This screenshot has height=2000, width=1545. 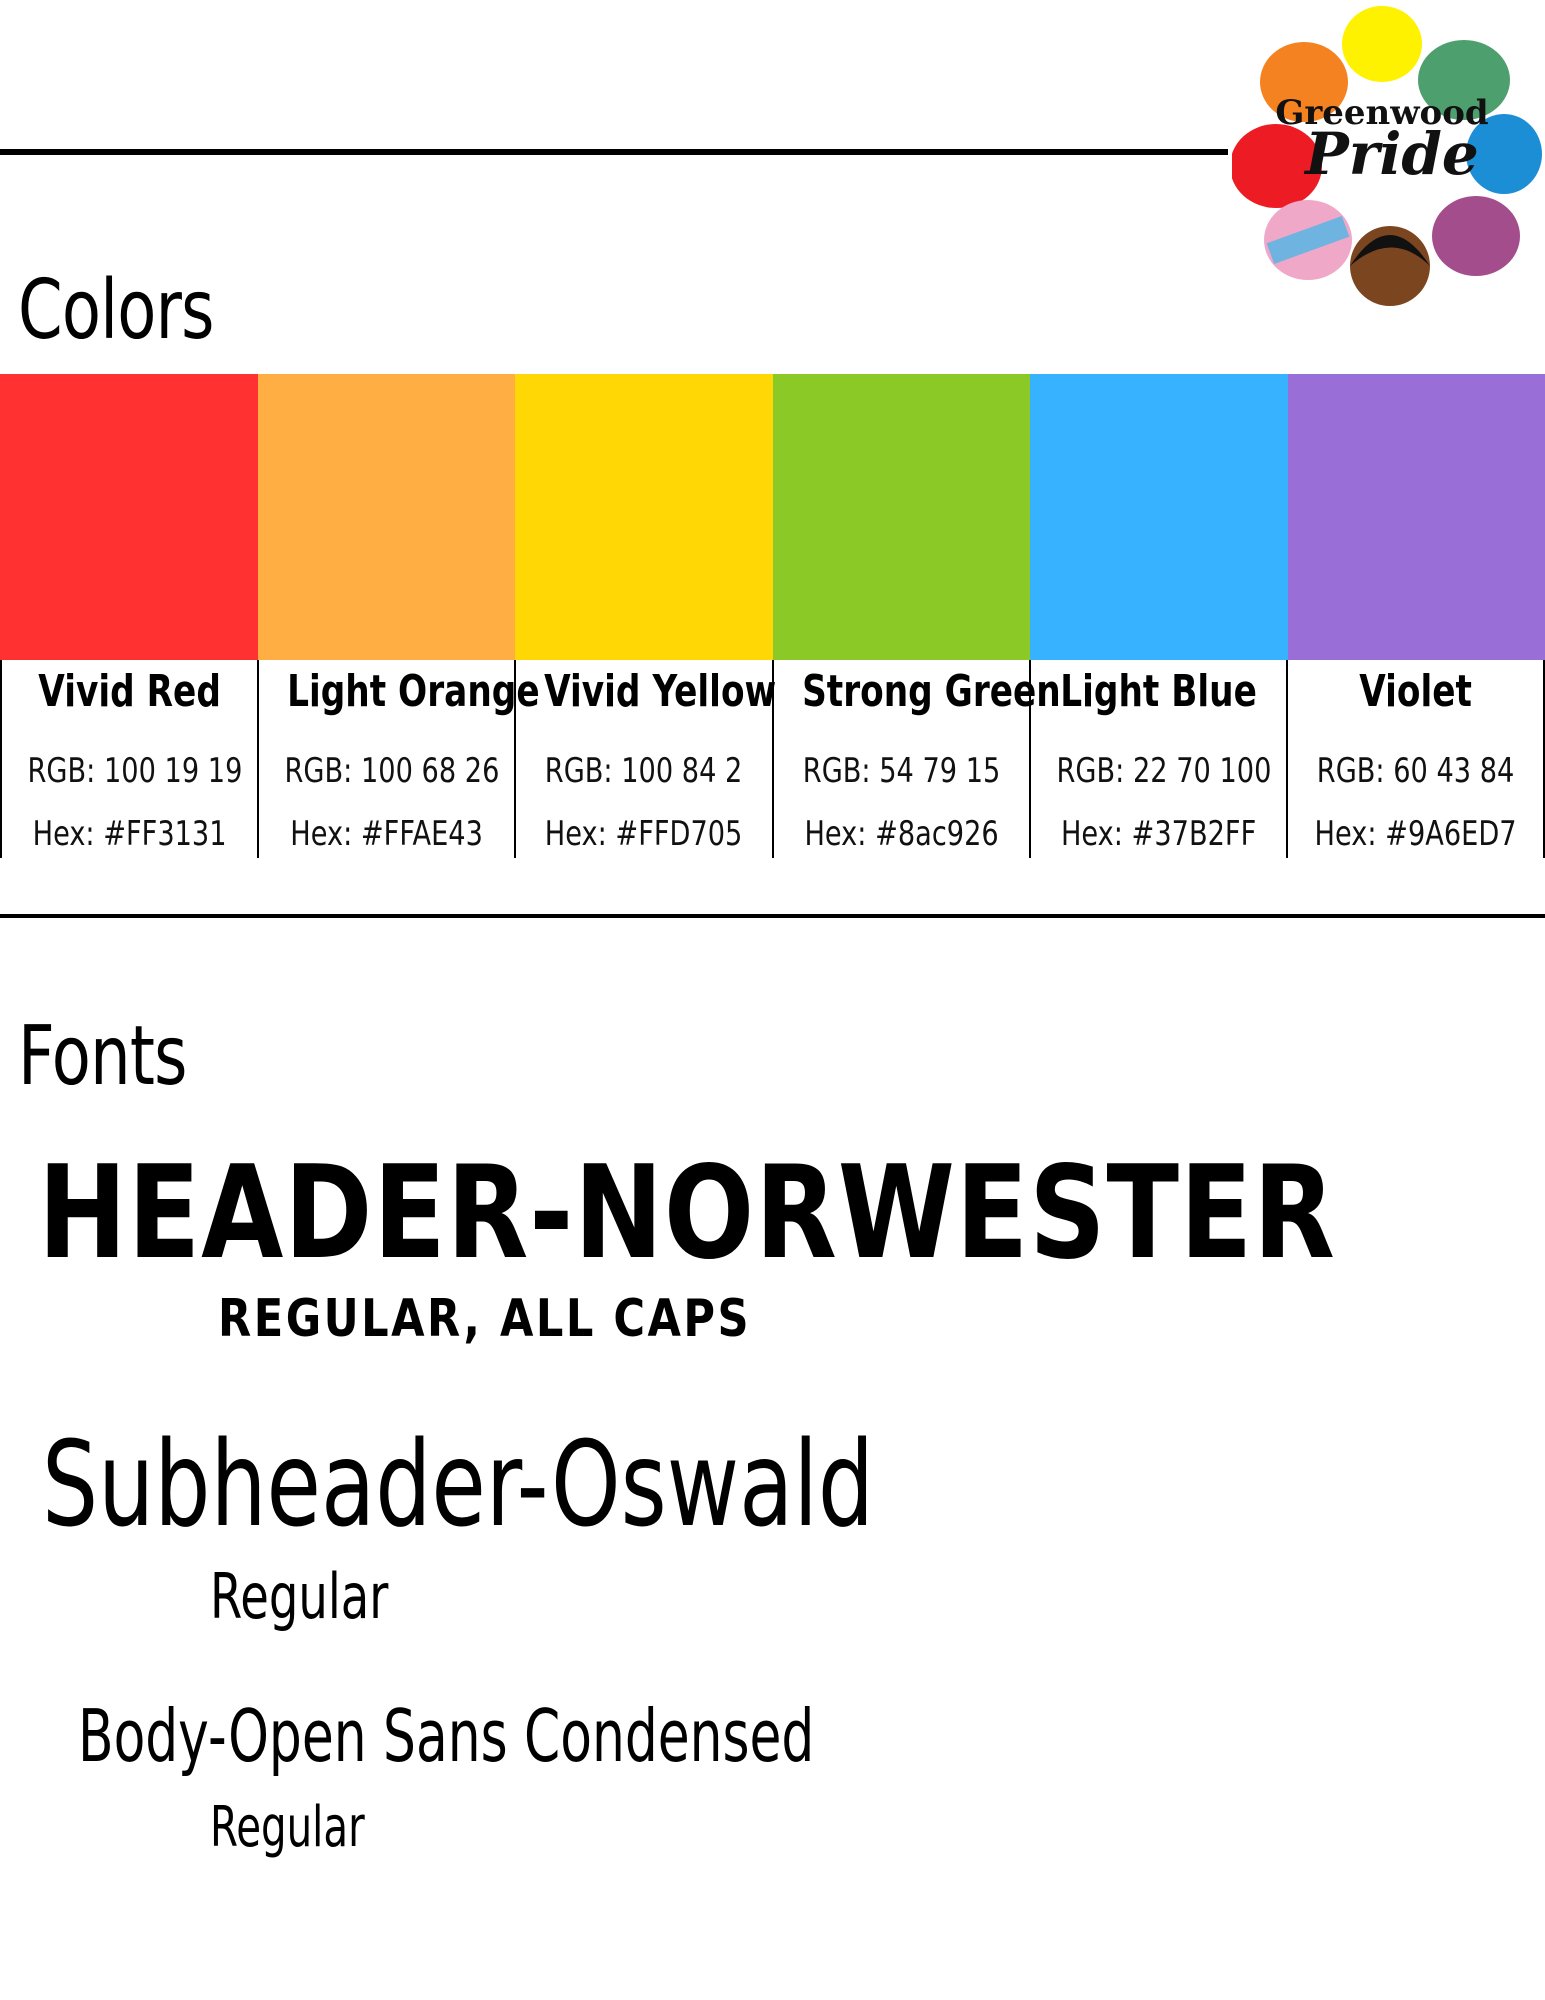 What do you see at coordinates (392, 771) in the screenshot?
I see `color-rgb: RGB: 100 68 26` at bounding box center [392, 771].